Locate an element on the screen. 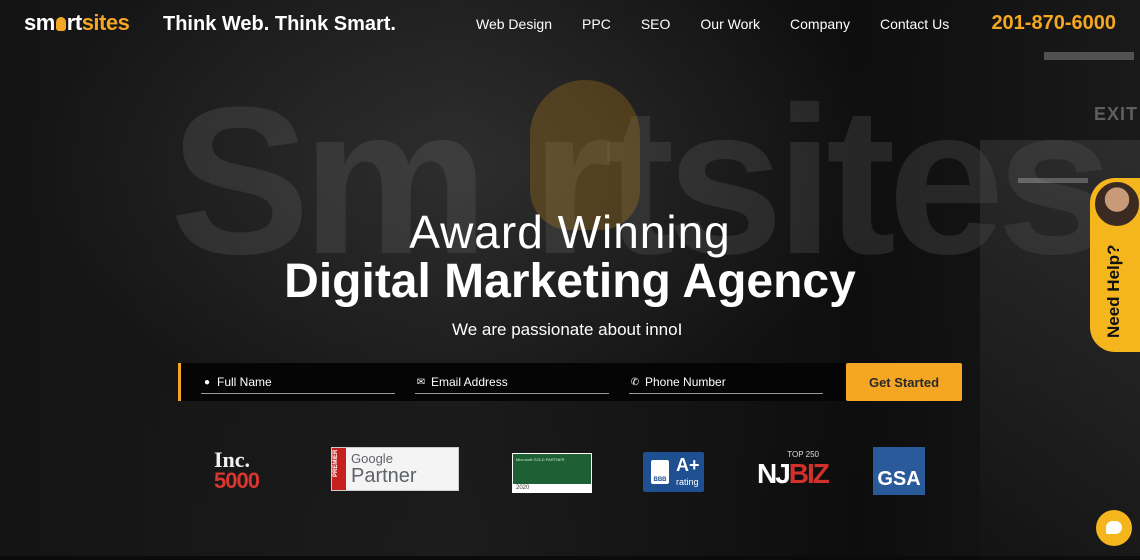 This screenshot has width=1140, height=560. email-field: ✉ Email Address is located at coordinates (512, 382).